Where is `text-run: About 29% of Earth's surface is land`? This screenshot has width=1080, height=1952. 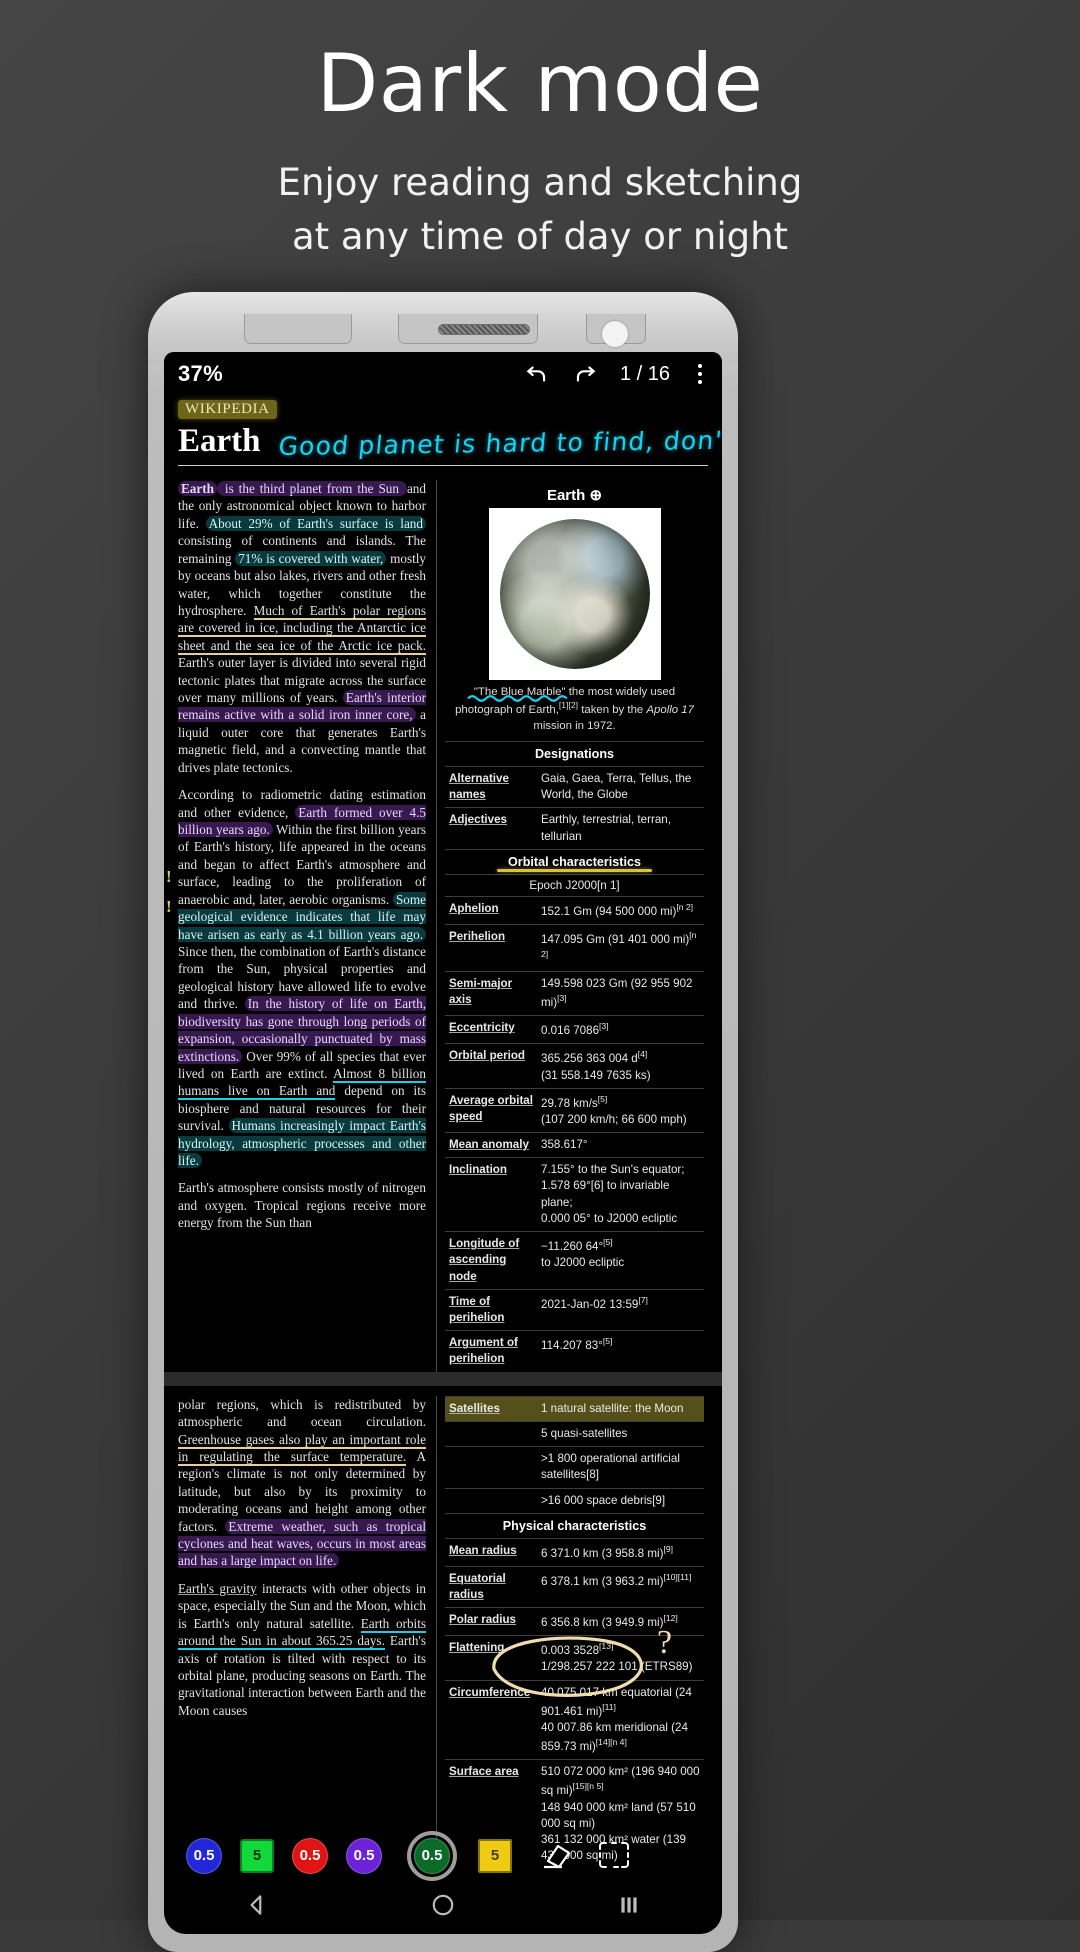
text-run: About 29% of Earth's surface is land is located at coordinates (315, 523).